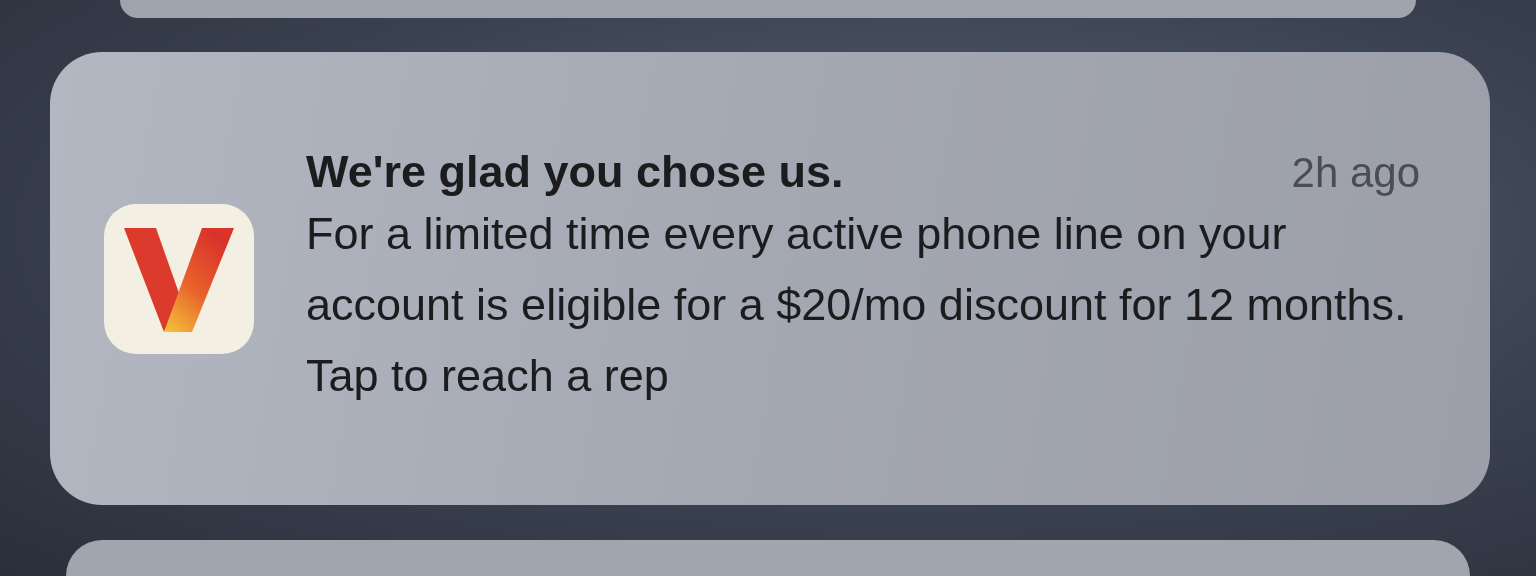 The height and width of the screenshot is (576, 1536). What do you see at coordinates (575, 172) in the screenshot?
I see `notification-title: We're glad you chose us.` at bounding box center [575, 172].